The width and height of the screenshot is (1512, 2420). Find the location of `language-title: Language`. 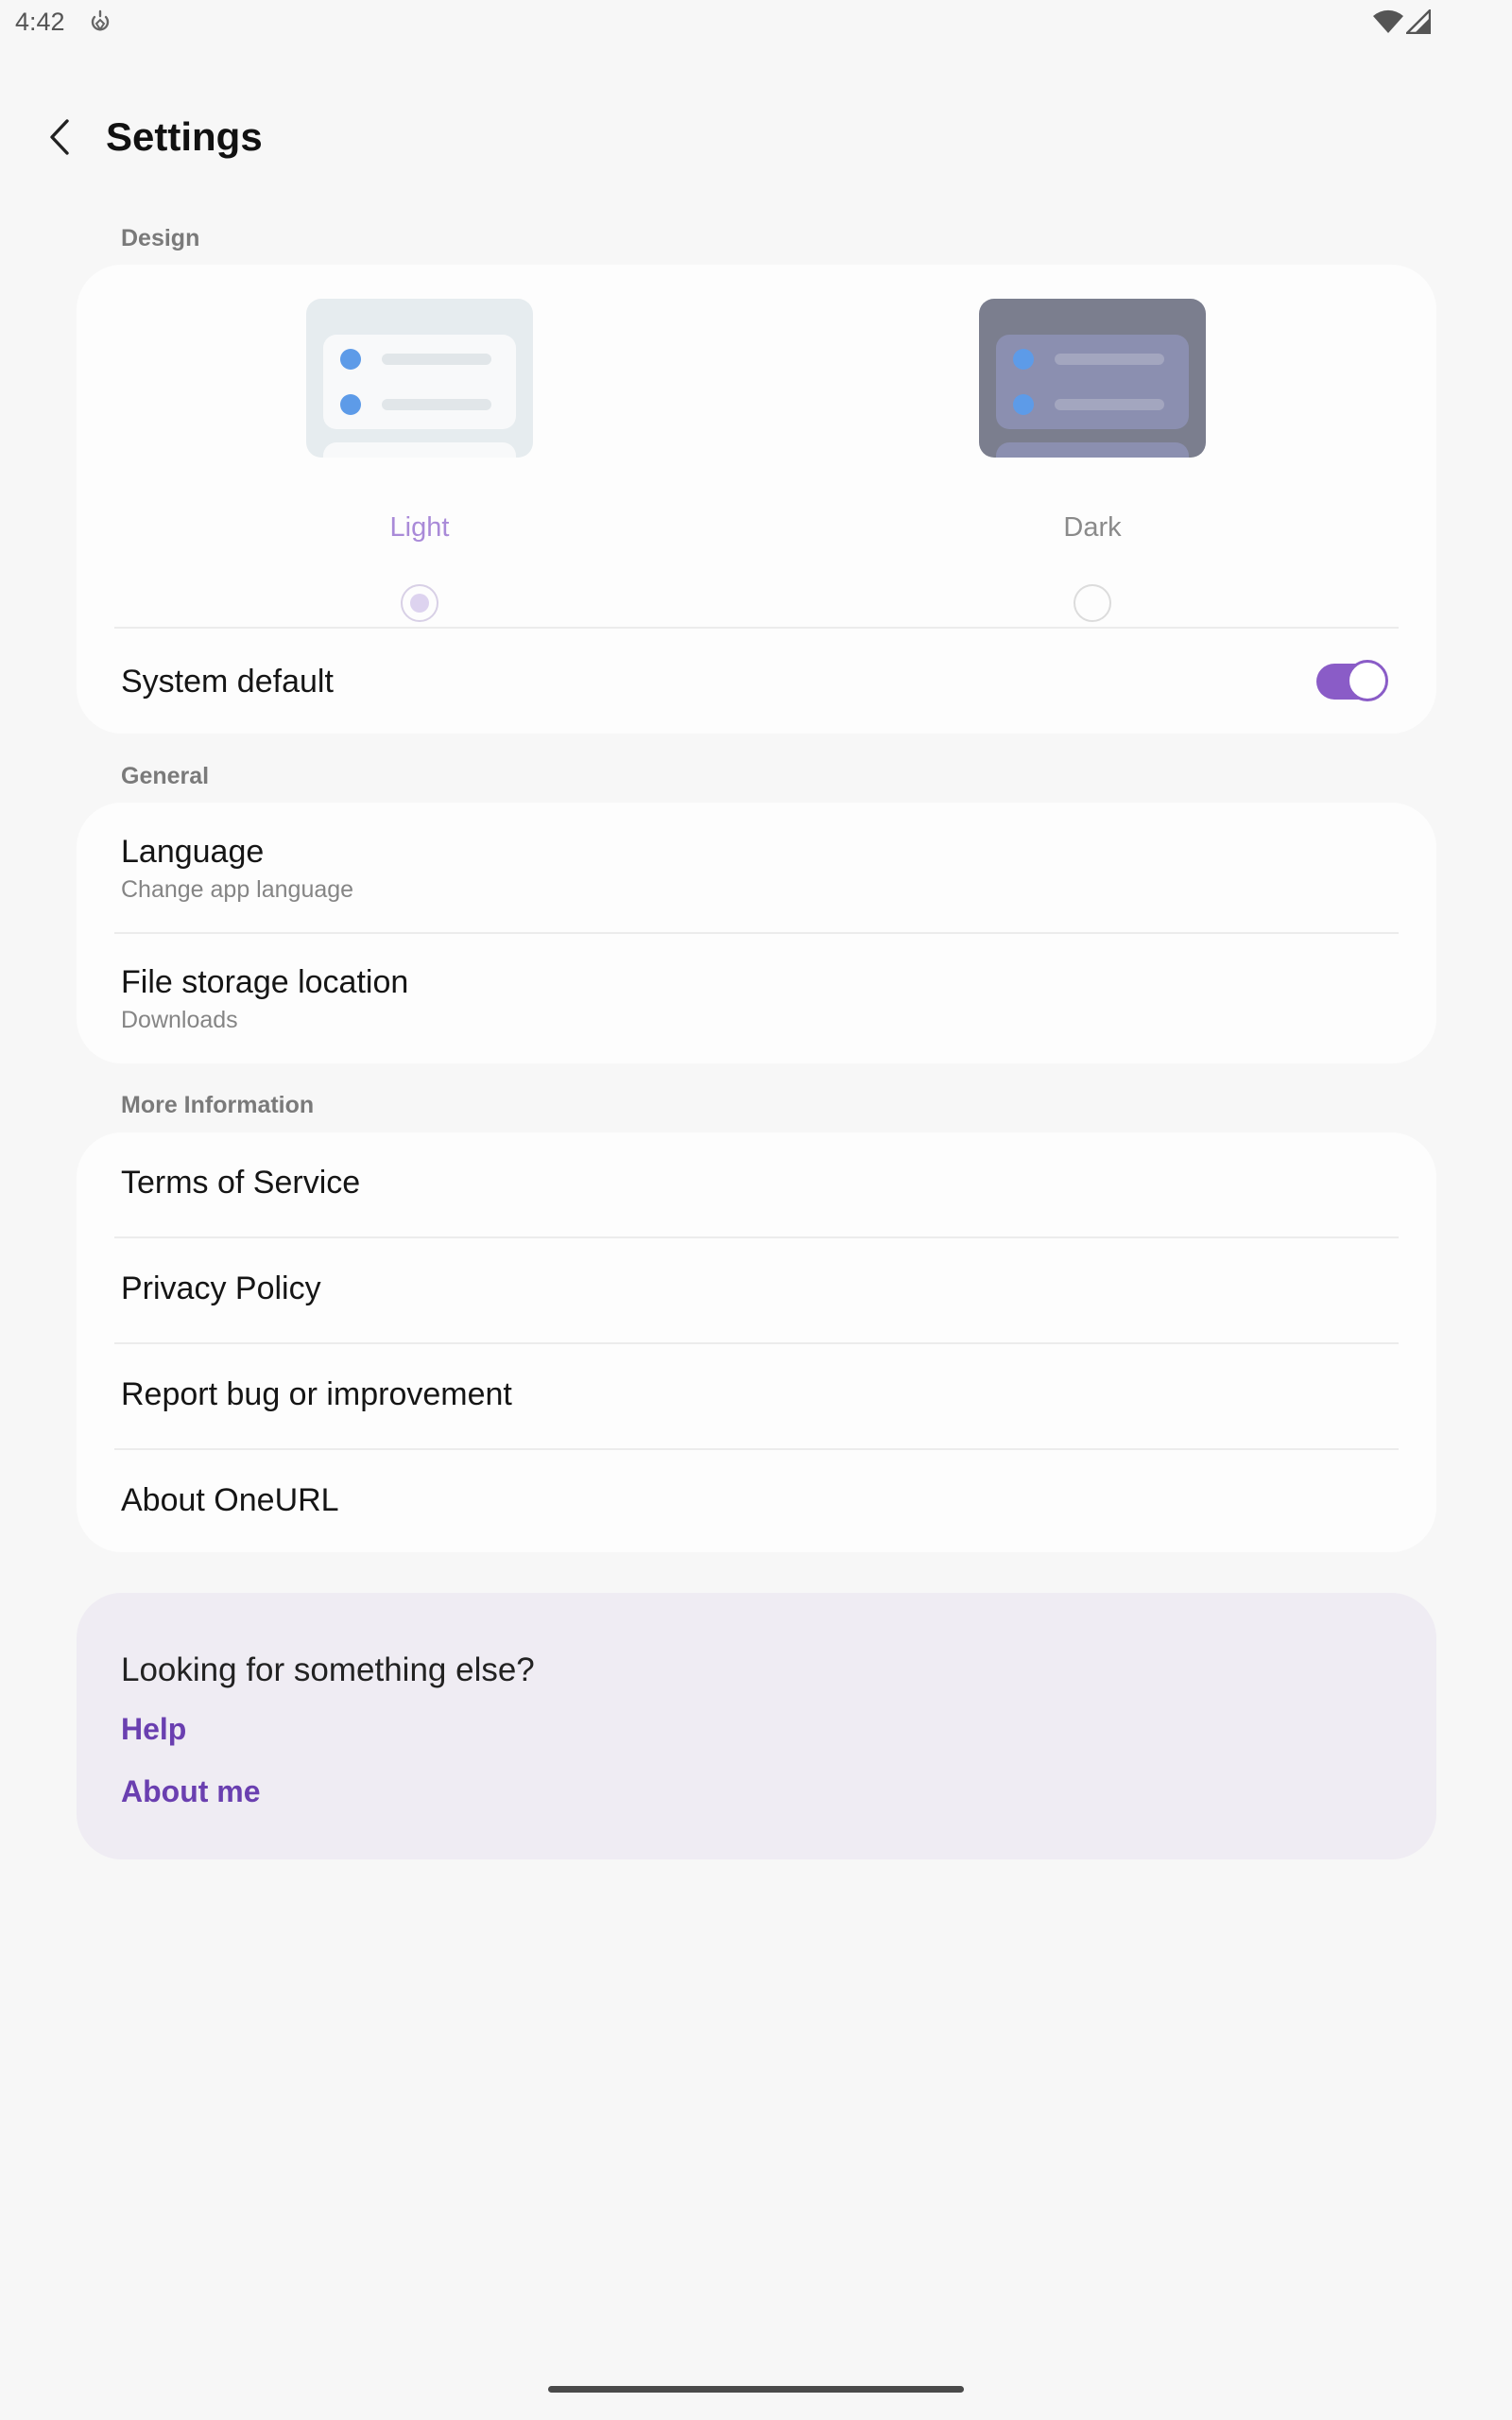

language-title: Language is located at coordinates (193, 852).